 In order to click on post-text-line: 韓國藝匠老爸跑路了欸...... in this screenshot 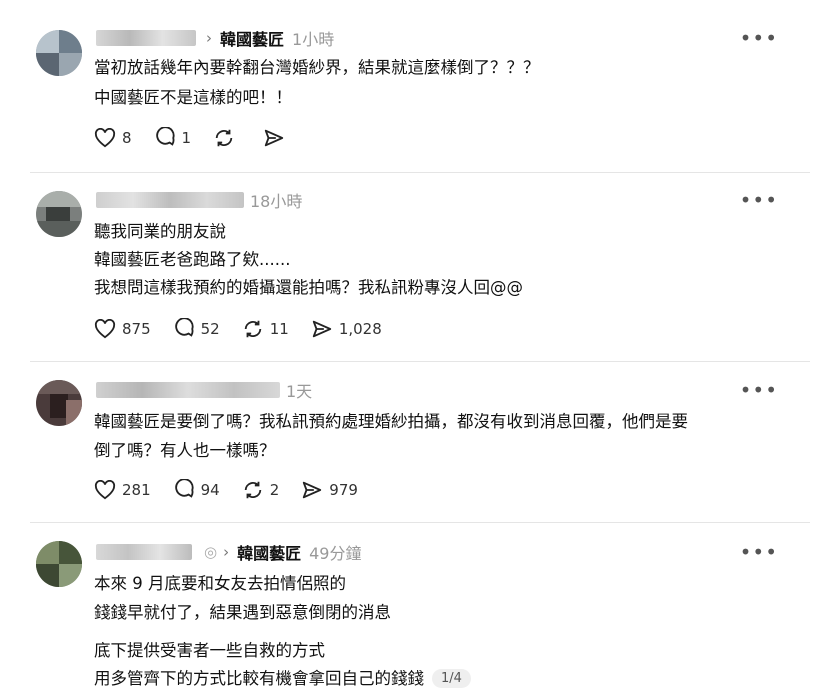, I will do `click(192, 259)`.